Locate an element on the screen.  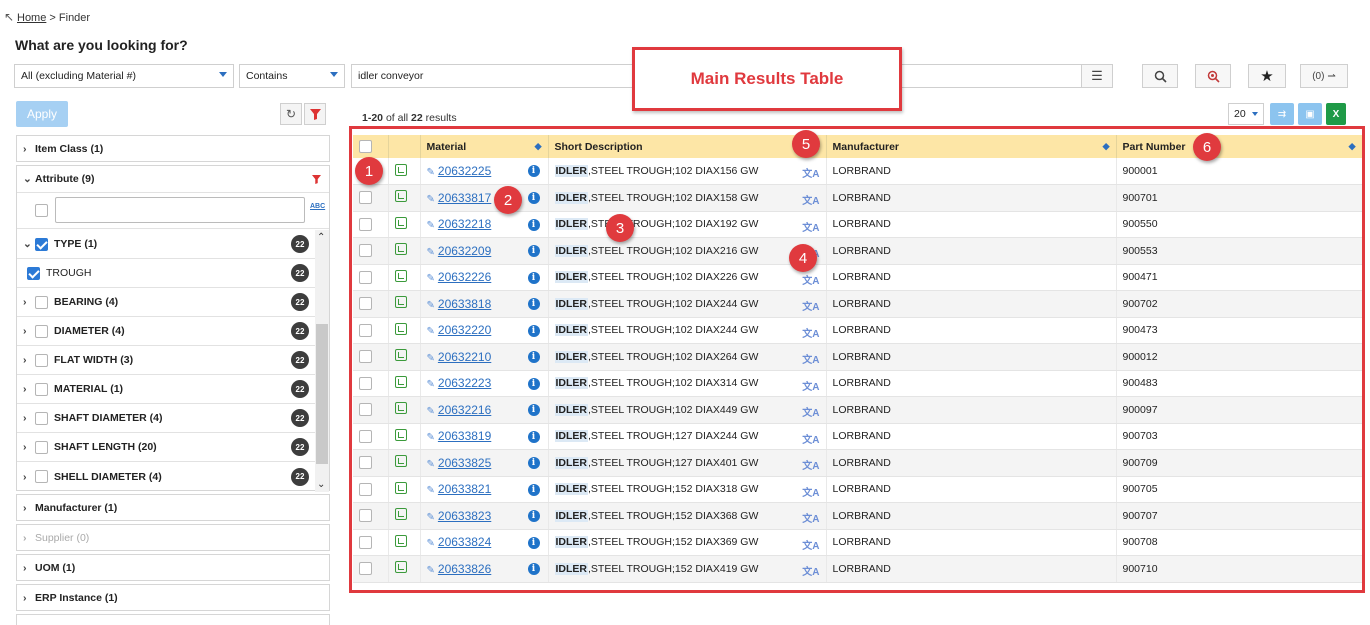
search-button is located at coordinates (1160, 76).